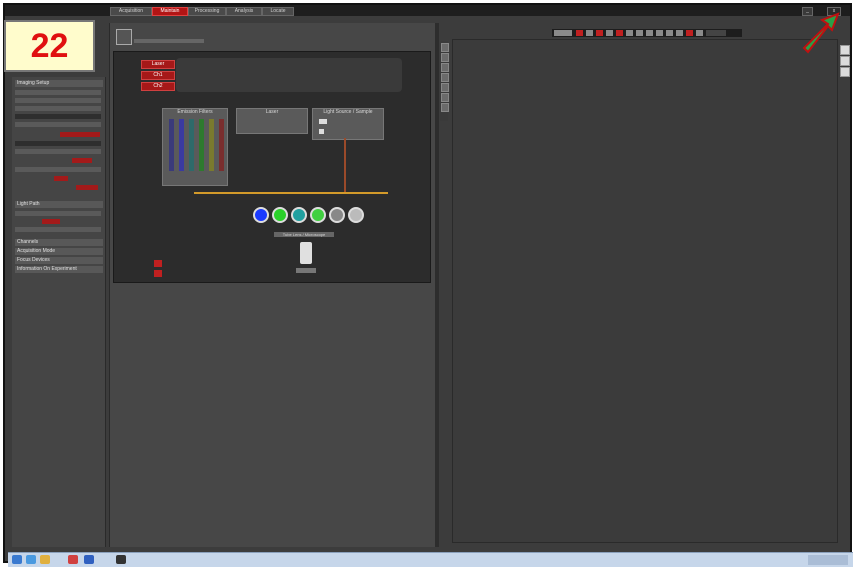  Describe the element at coordinates (337, 215) in the screenshot. I see `filter-cube-empty` at that location.